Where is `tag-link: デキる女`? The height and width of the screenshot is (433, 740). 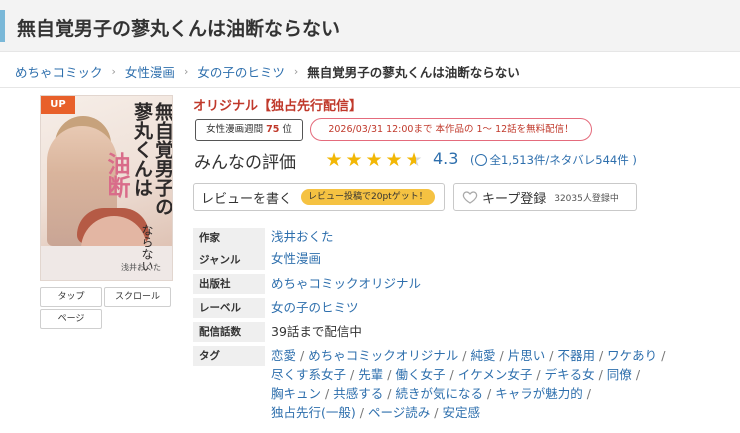 tag-link: デキる女 is located at coordinates (570, 374).